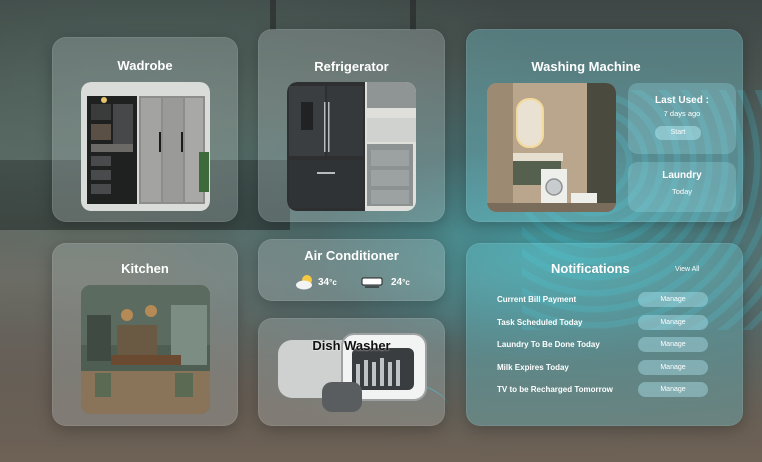  What do you see at coordinates (351, 66) in the screenshot?
I see `card-title: Refrigerator` at bounding box center [351, 66].